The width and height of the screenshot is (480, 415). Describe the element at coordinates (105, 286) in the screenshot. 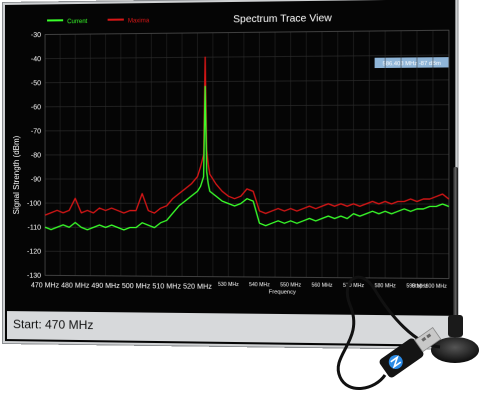

I see `x-tick-label: 490 MHz` at that location.